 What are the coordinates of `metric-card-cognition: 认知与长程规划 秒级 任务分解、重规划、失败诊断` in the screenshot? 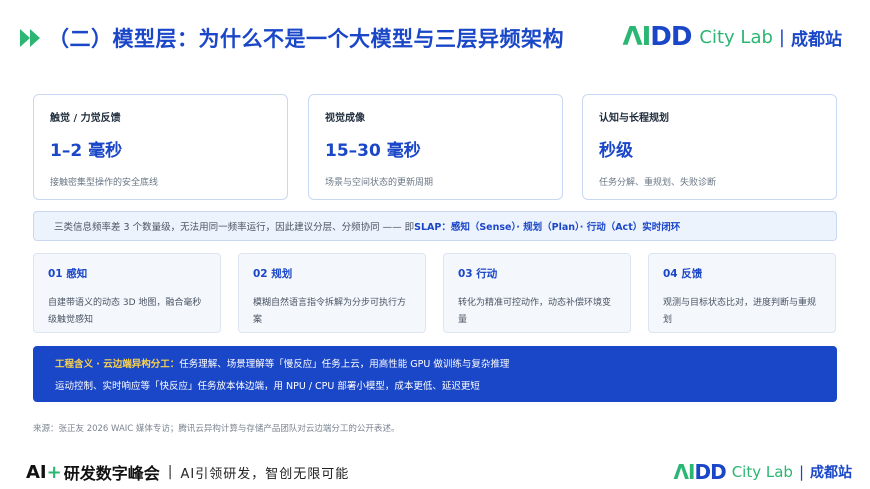 It's located at (709, 147).